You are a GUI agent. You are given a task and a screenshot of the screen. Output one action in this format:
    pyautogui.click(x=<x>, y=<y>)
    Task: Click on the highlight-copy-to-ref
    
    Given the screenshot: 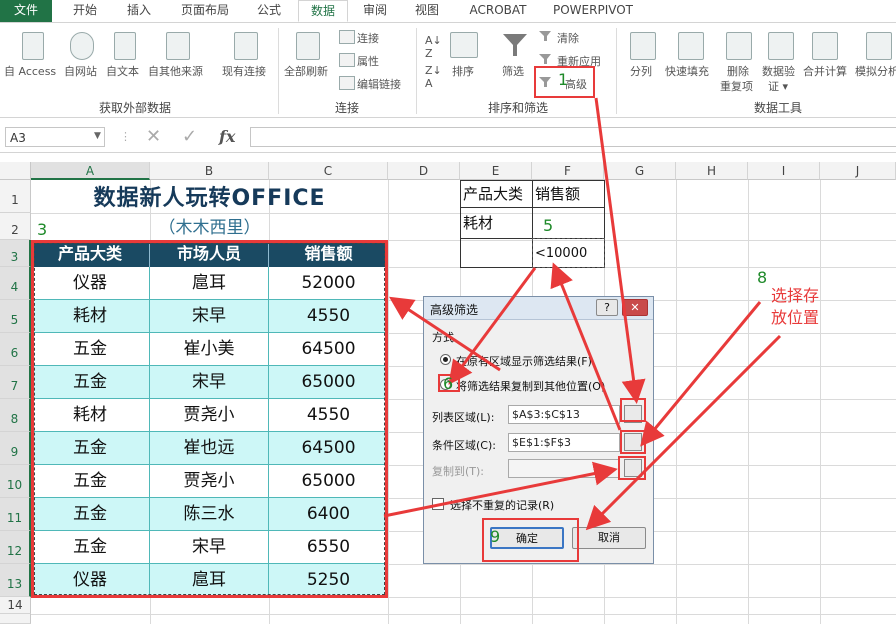 What is the action you would take?
    pyautogui.click(x=632, y=468)
    